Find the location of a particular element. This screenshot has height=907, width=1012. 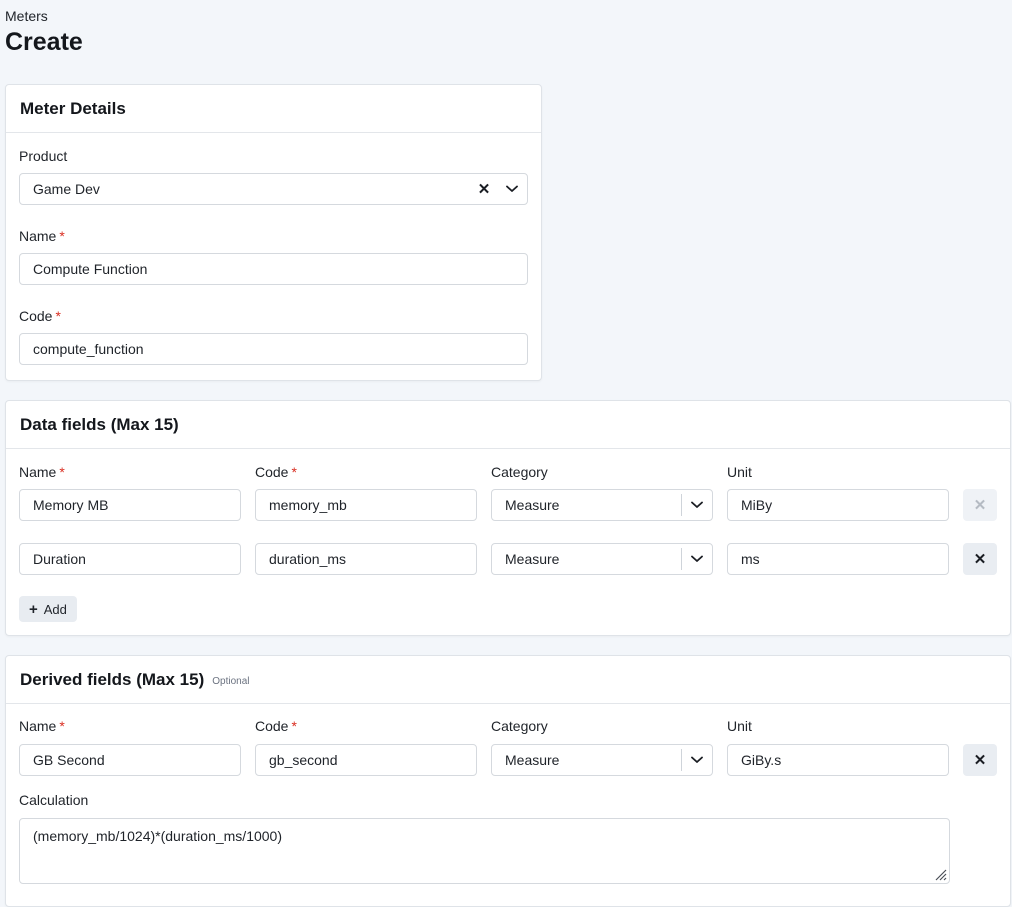

calculation-textarea: (memory_mb/1024)*(duration_ms/1000) is located at coordinates (484, 851).